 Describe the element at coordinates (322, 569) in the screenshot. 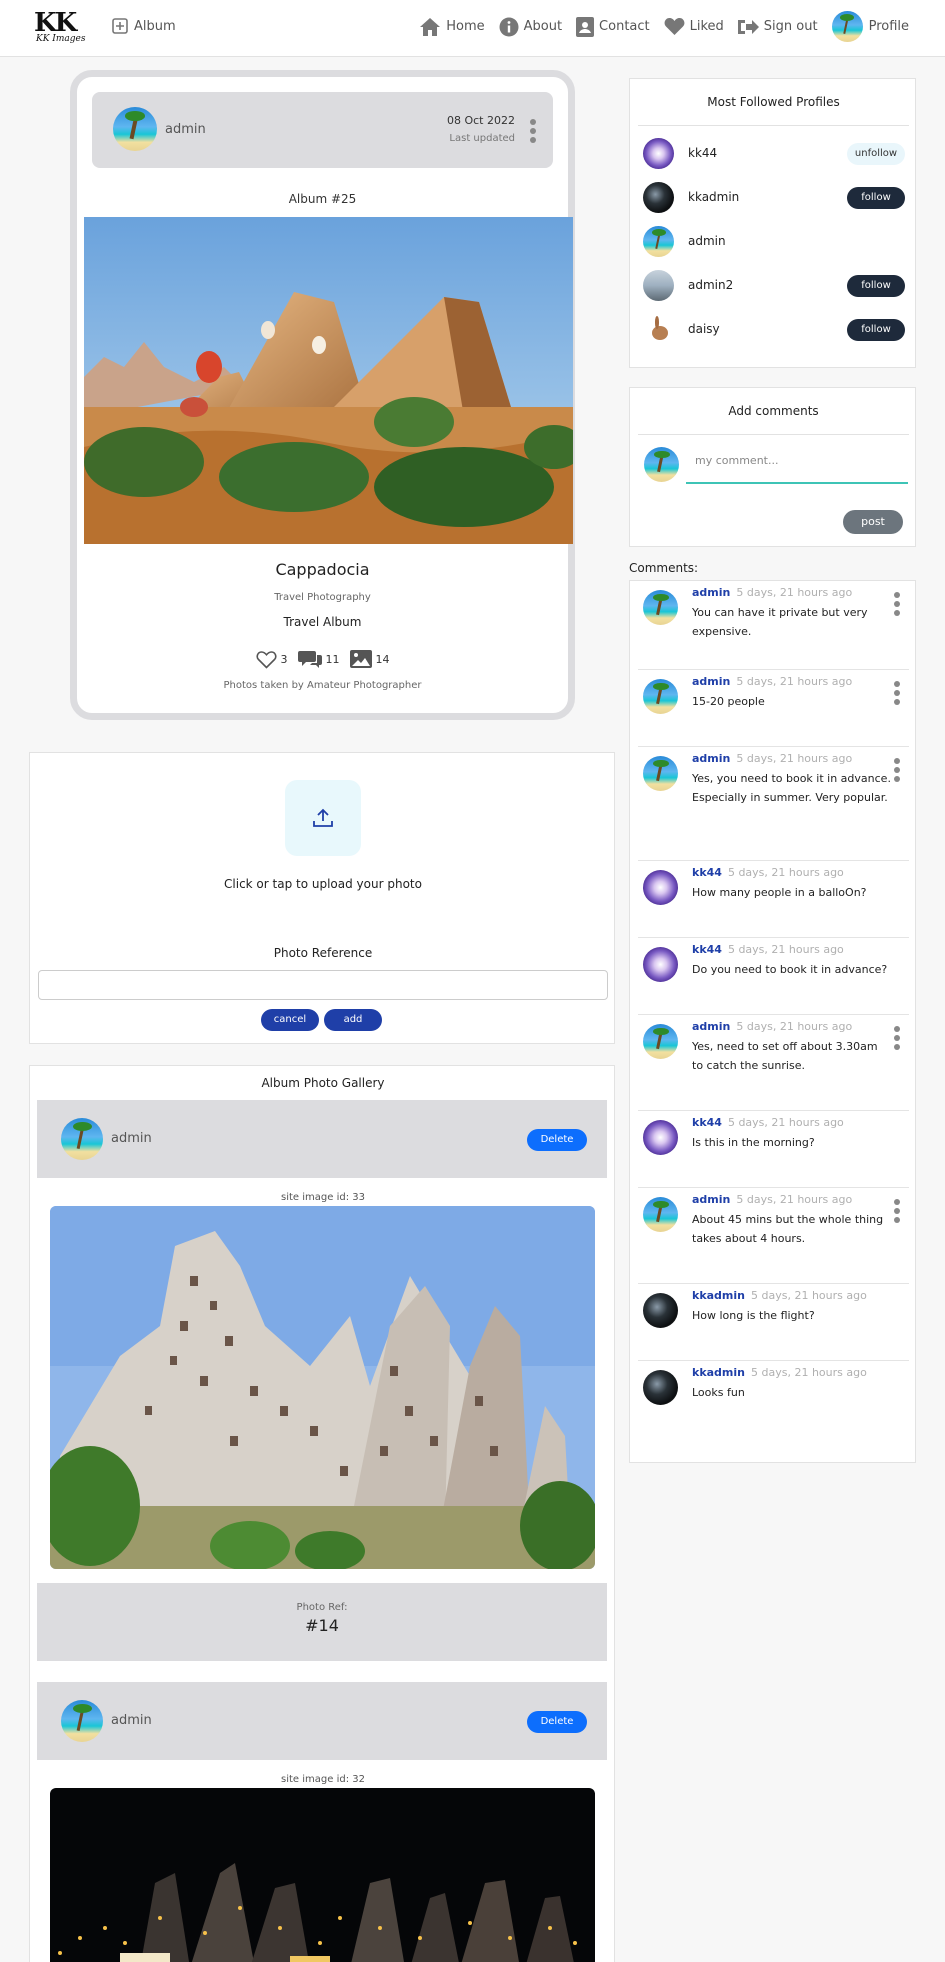

I see `album-title: Cappadocia` at that location.